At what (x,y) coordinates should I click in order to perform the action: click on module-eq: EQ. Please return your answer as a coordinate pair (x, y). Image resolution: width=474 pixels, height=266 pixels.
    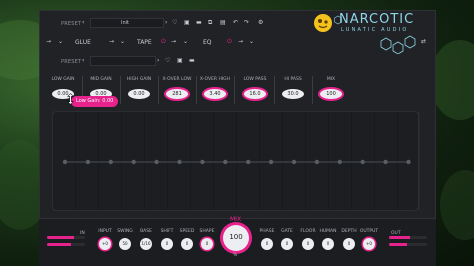
    Looking at the image, I should click on (207, 42).